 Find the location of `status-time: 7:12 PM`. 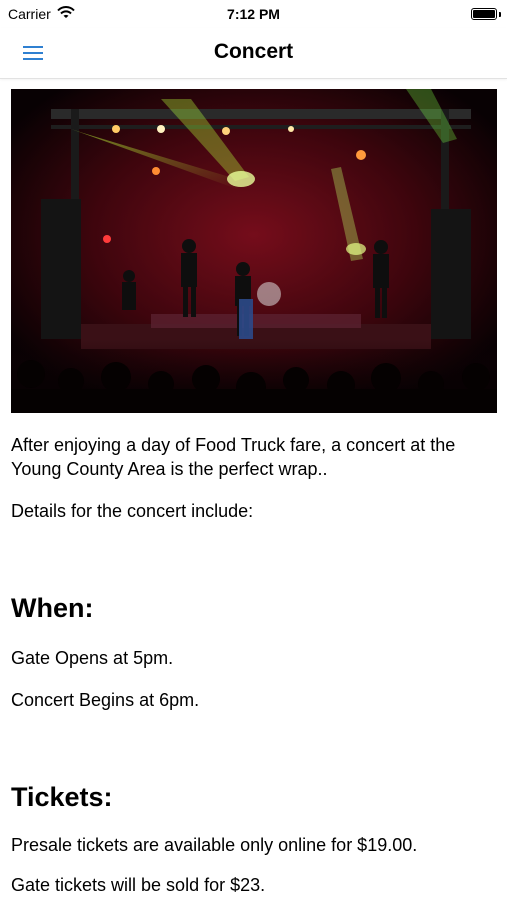

status-time: 7:12 PM is located at coordinates (253, 14).